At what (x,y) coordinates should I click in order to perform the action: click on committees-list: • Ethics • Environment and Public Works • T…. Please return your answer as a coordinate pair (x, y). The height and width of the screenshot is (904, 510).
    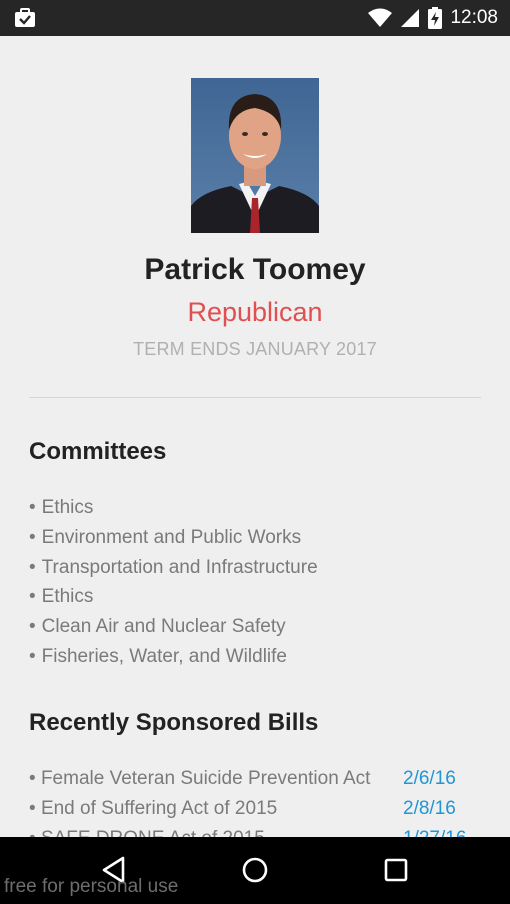
    Looking at the image, I should click on (173, 582).